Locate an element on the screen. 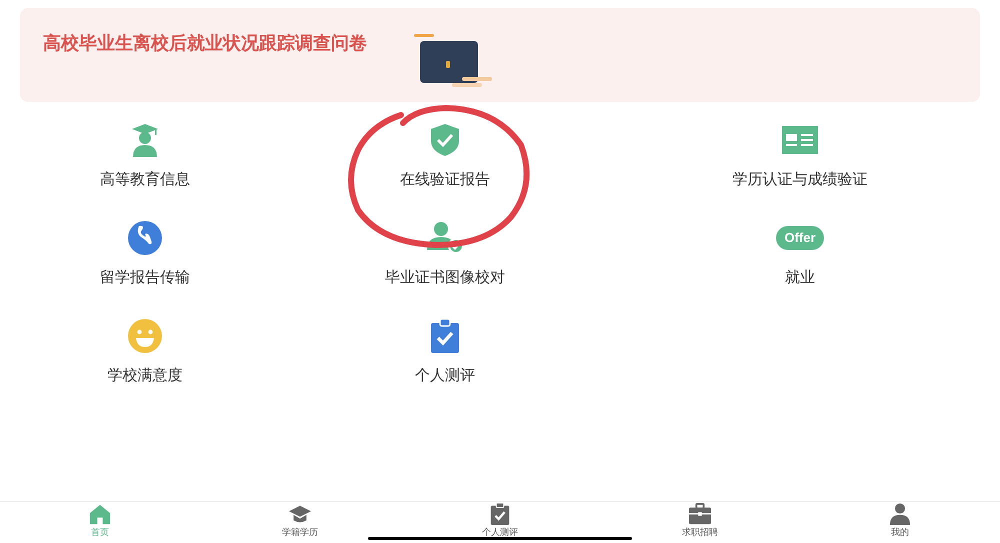 This screenshot has height=543, width=1000. tab-bar-item: 学籍学历 is located at coordinates (300, 519).